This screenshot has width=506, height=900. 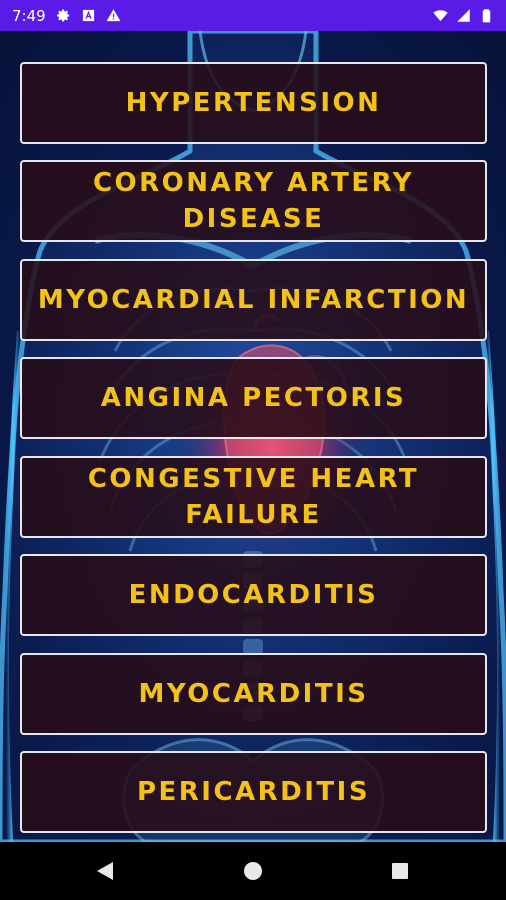 I want to click on wifi-icon, so click(x=440, y=15).